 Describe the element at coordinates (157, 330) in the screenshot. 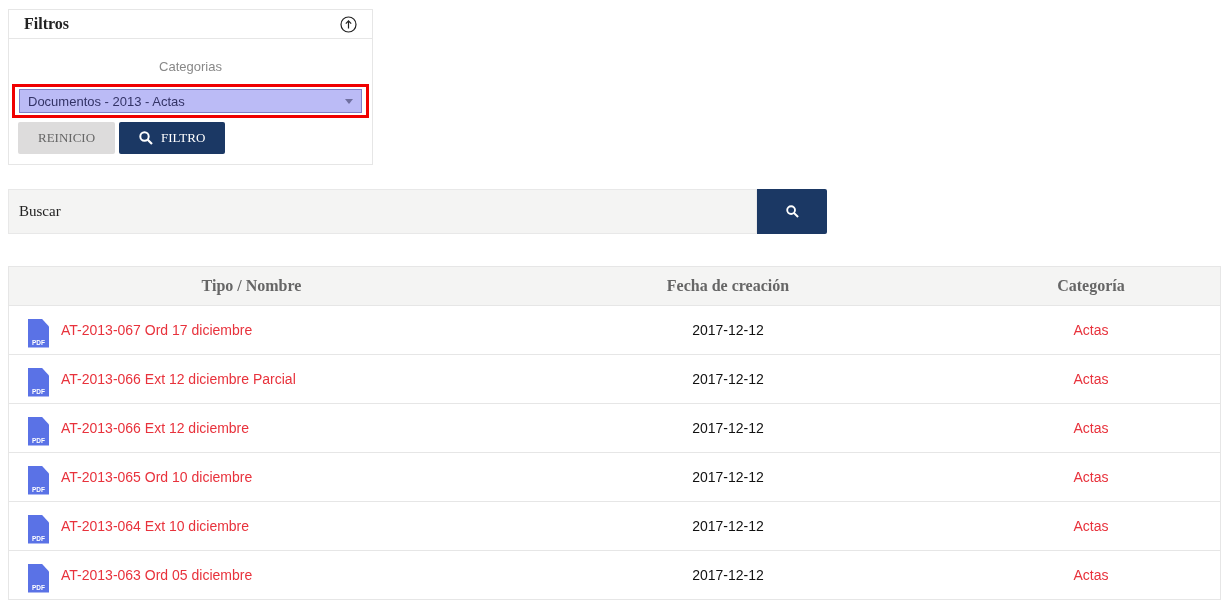

I see `document-link: AT-2013-067 Ord 17 diciembre` at that location.